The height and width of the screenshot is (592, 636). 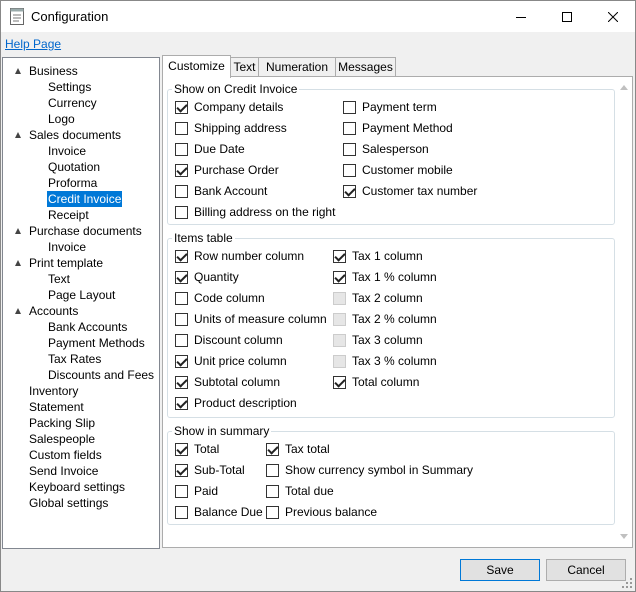 I want to click on checkbox-subtotal-column: Subtotal column, so click(x=227, y=382).